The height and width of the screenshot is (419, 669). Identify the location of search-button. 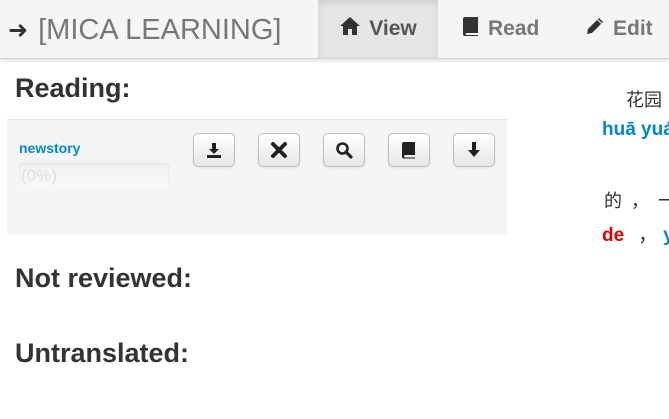
(344, 150).